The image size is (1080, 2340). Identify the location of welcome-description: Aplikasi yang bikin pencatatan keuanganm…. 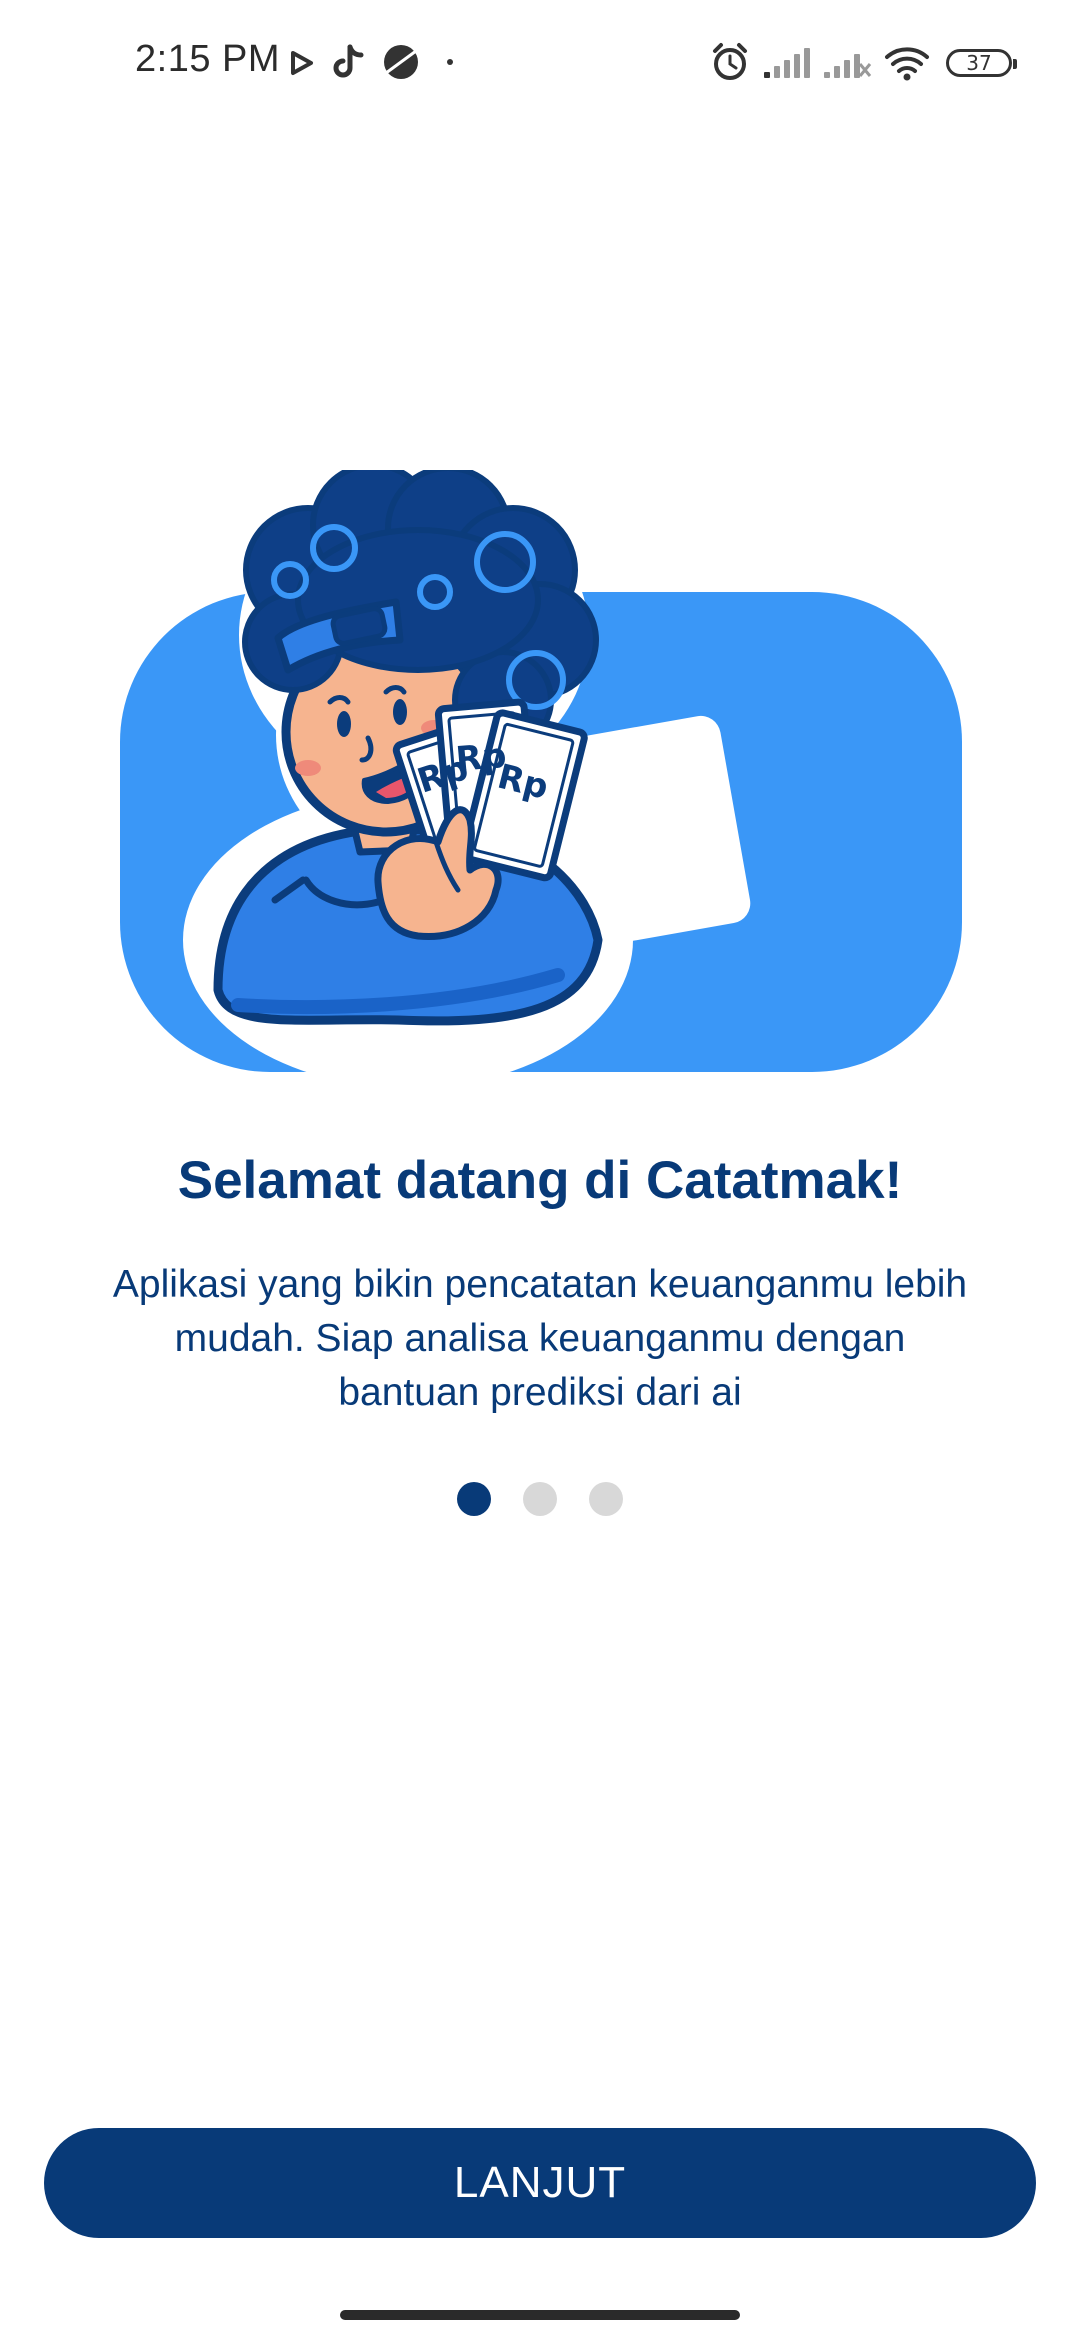
(540, 1338).